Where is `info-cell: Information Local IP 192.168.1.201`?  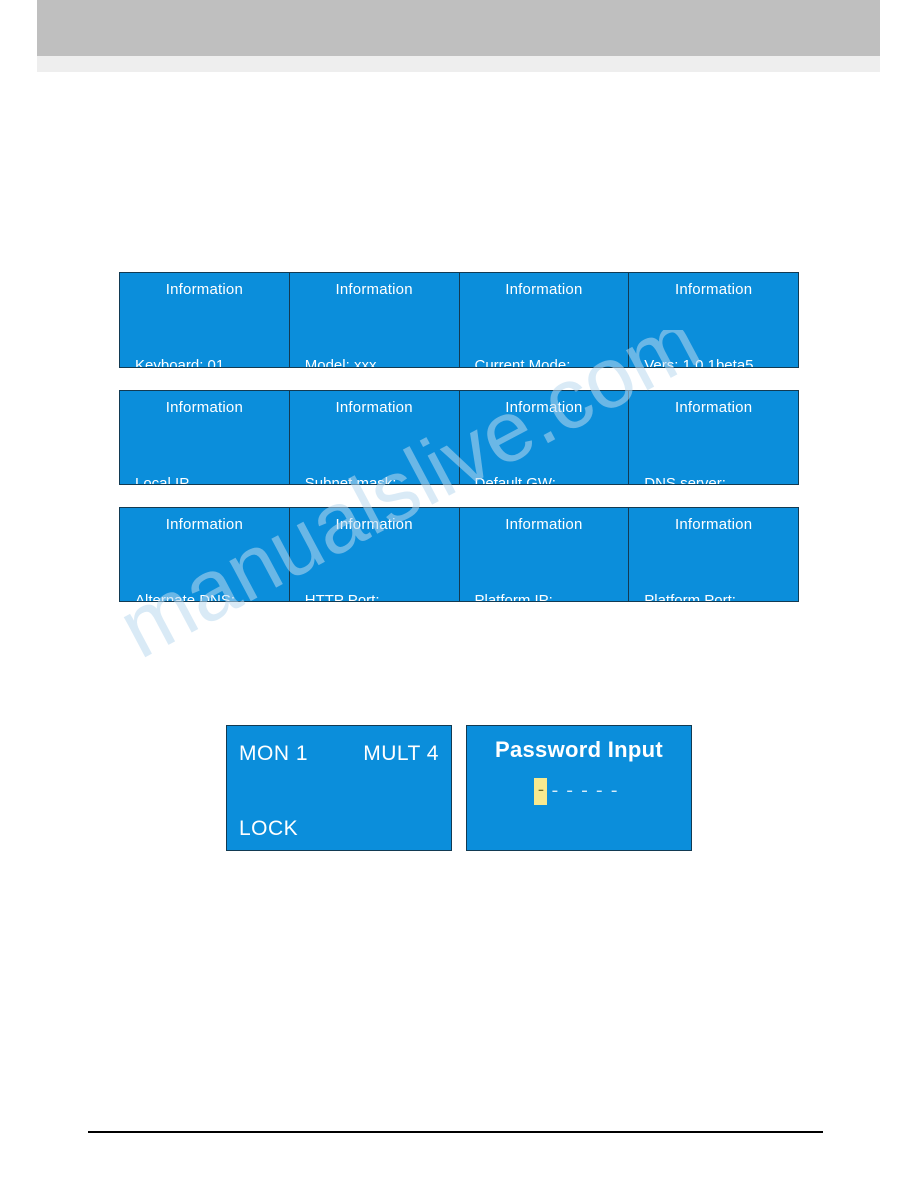
info-cell: Information Local IP 192.168.1.201 is located at coordinates (205, 437).